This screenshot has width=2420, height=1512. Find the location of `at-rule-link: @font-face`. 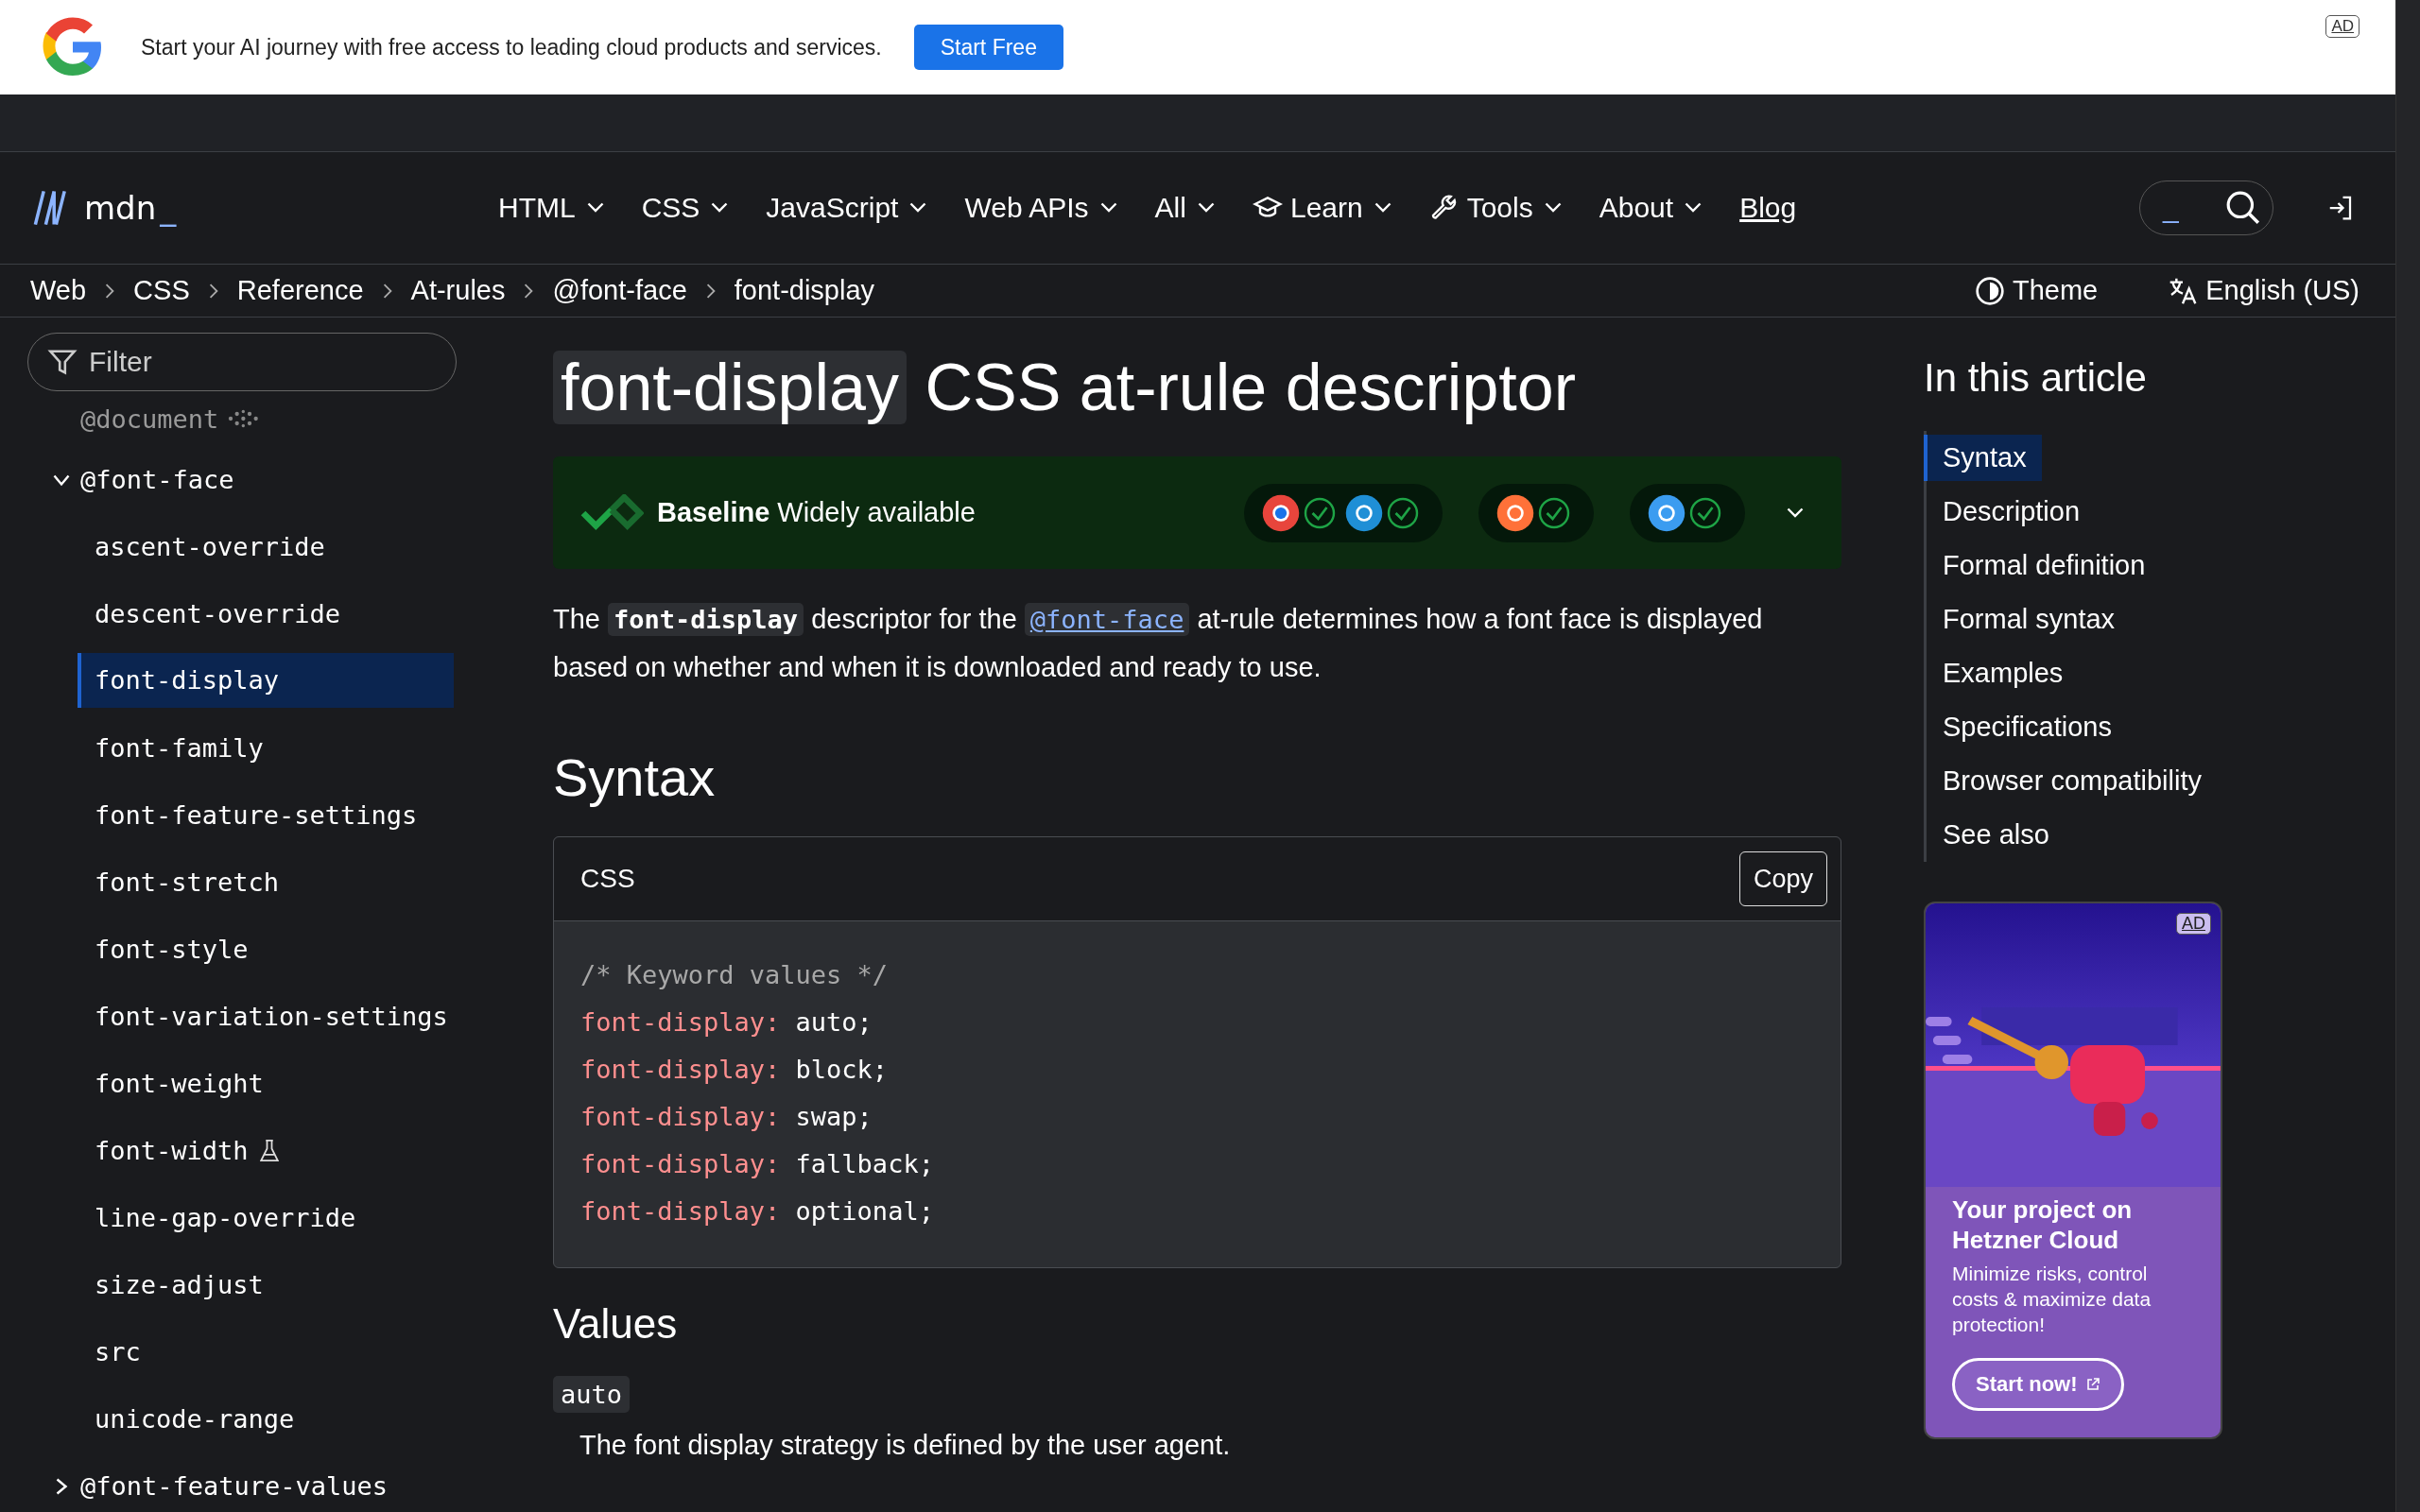

at-rule-link: @font-face is located at coordinates (1107, 619).